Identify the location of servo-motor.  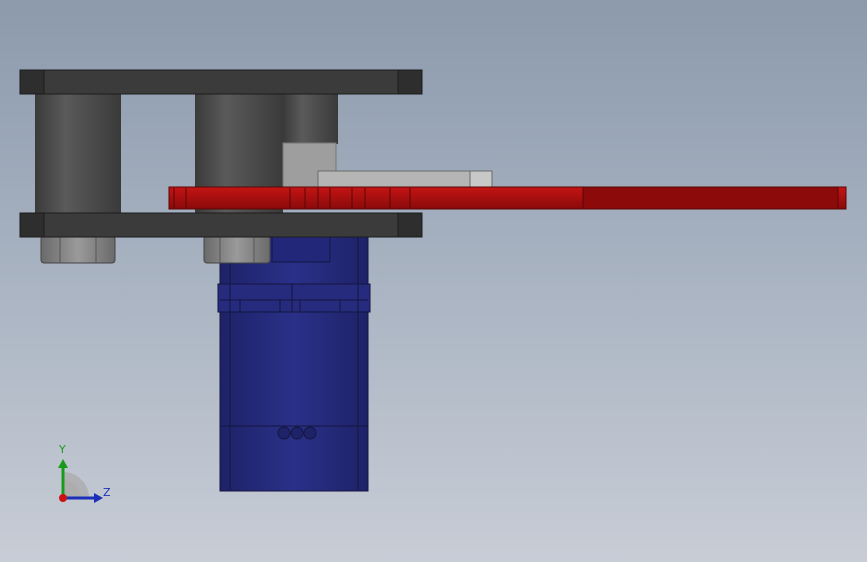
(294, 363).